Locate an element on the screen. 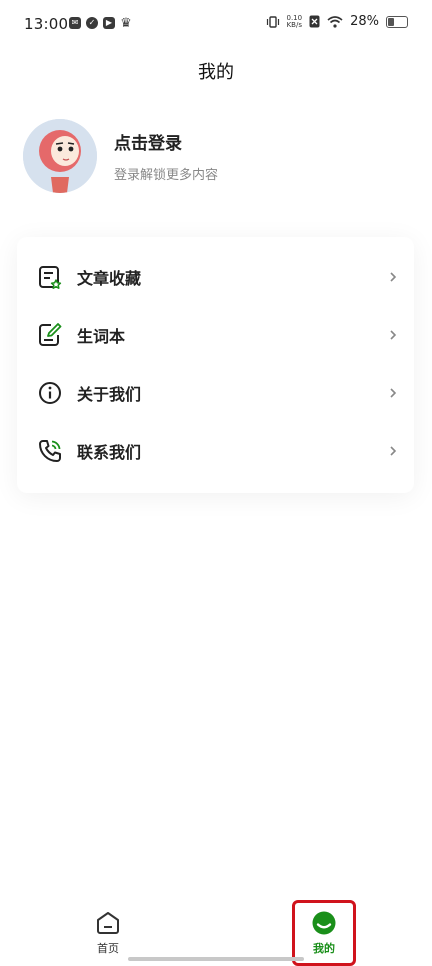  article-bookmark-icon is located at coordinates (50, 277).